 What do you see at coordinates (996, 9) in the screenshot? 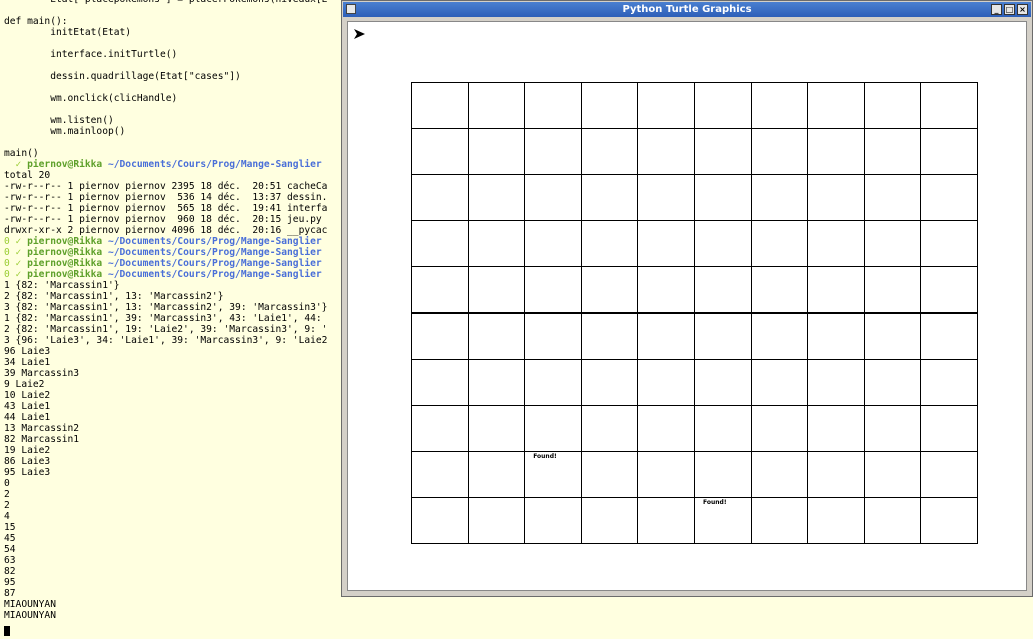
I see `minimize-button: _` at bounding box center [996, 9].